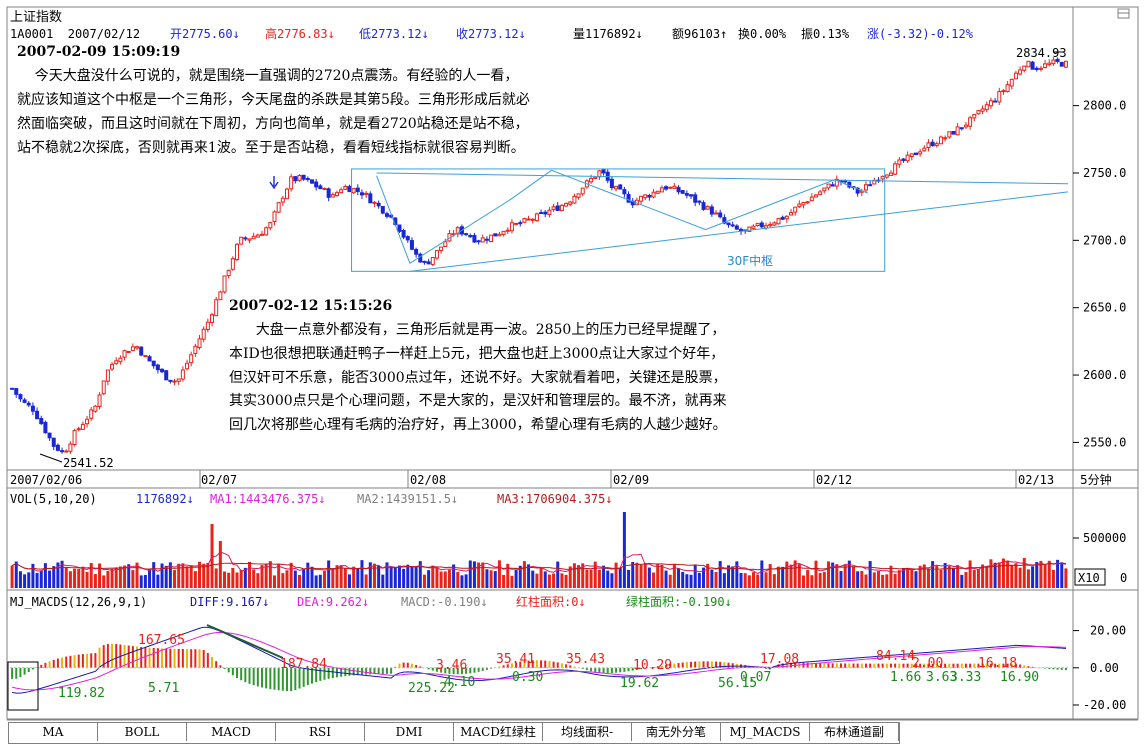  Describe the element at coordinates (36, 17) in the screenshot. I see `index-title: 上证指数` at that location.